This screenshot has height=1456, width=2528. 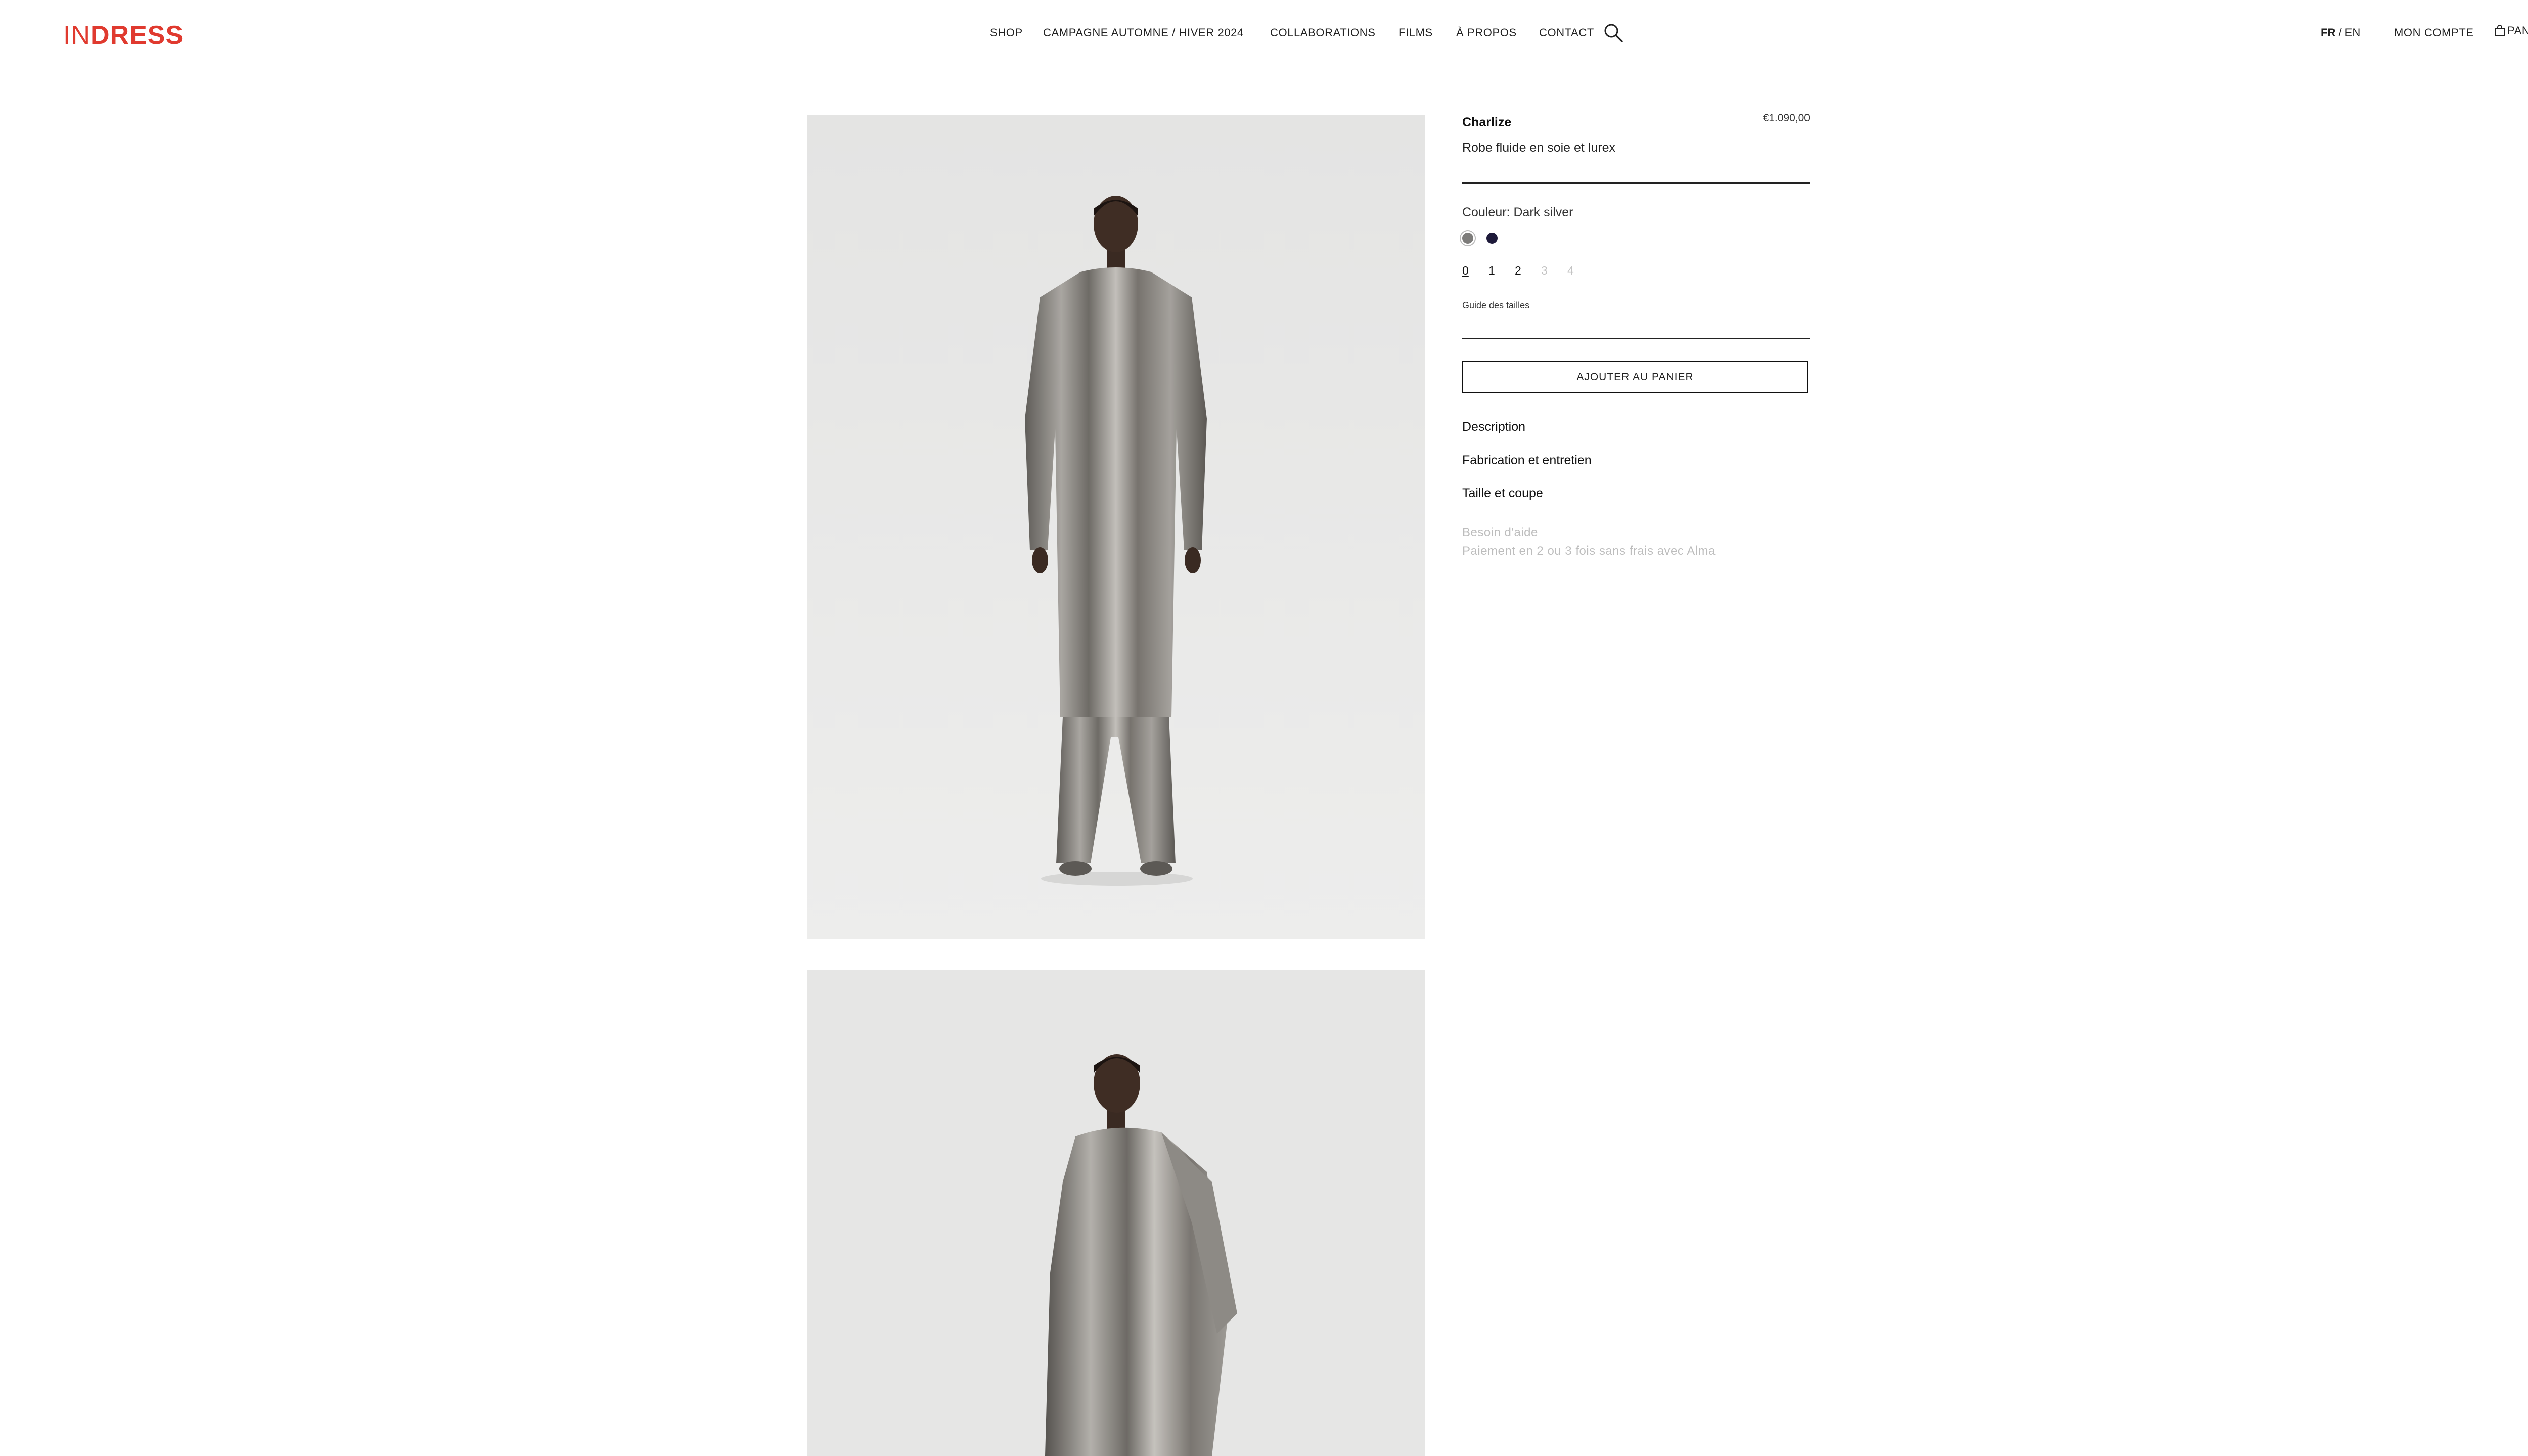 I want to click on accordion-fabrication: Fabrication et entretien, so click(x=1527, y=460).